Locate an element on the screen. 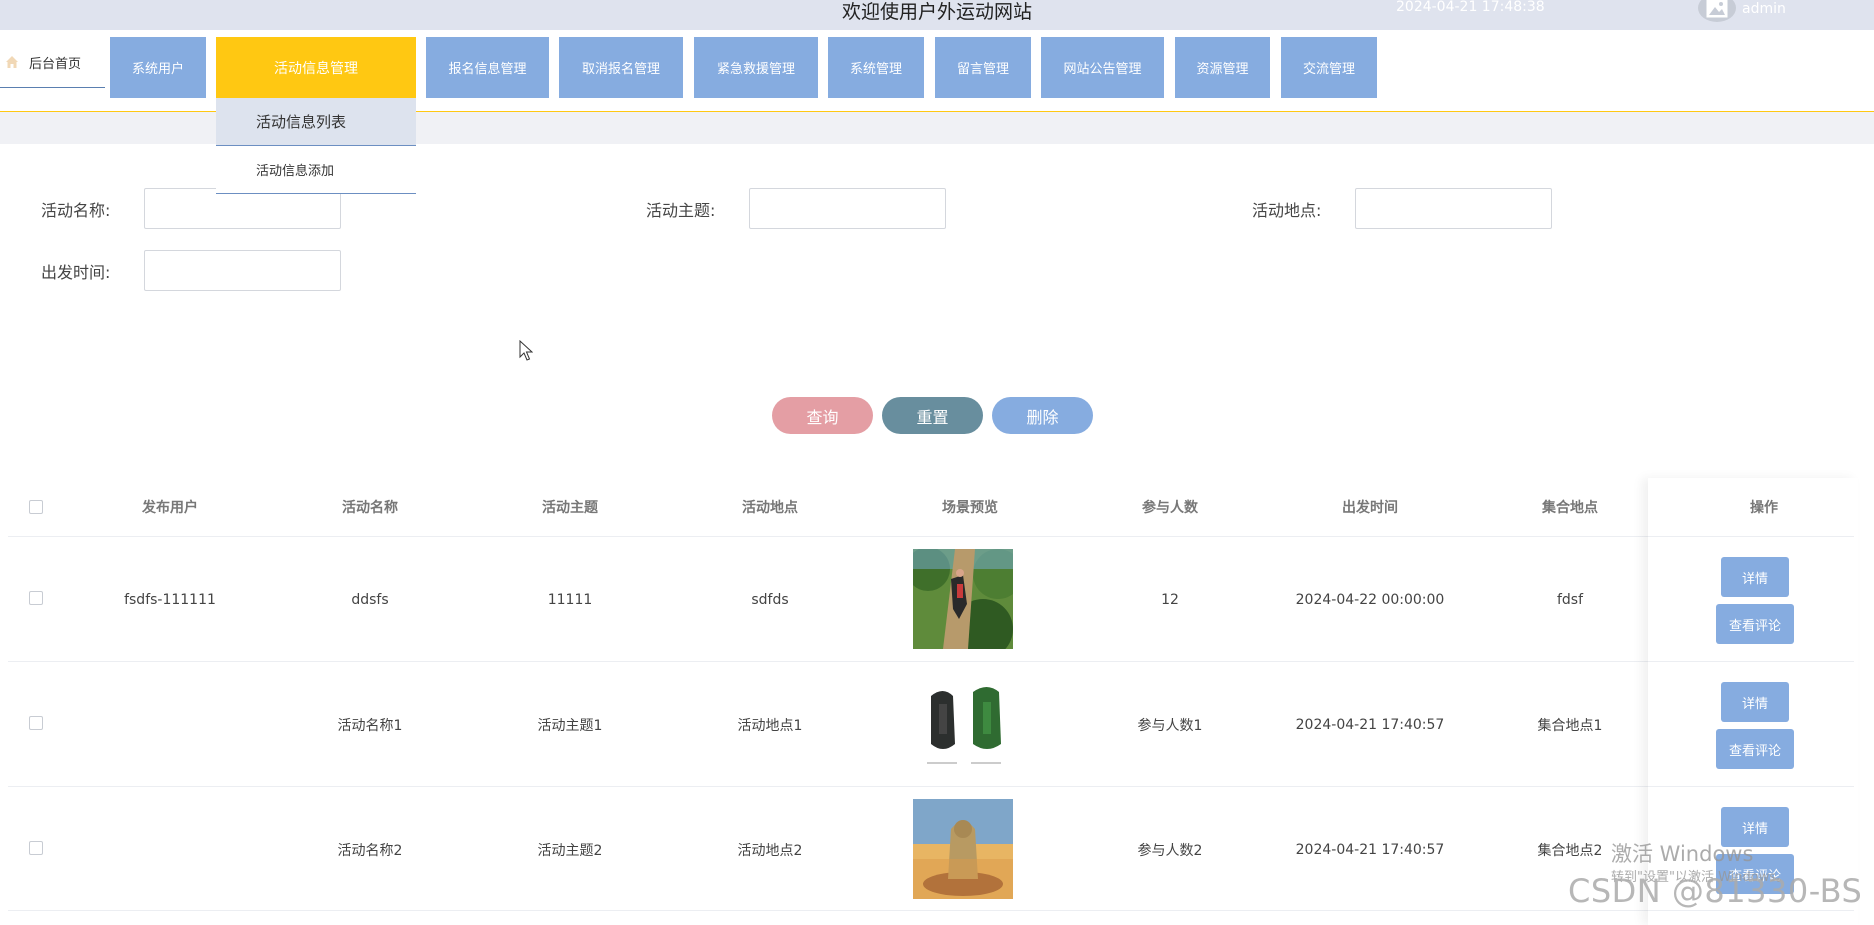 This screenshot has width=1874, height=925. nav-exchange-management: 交流管理 is located at coordinates (1329, 67).